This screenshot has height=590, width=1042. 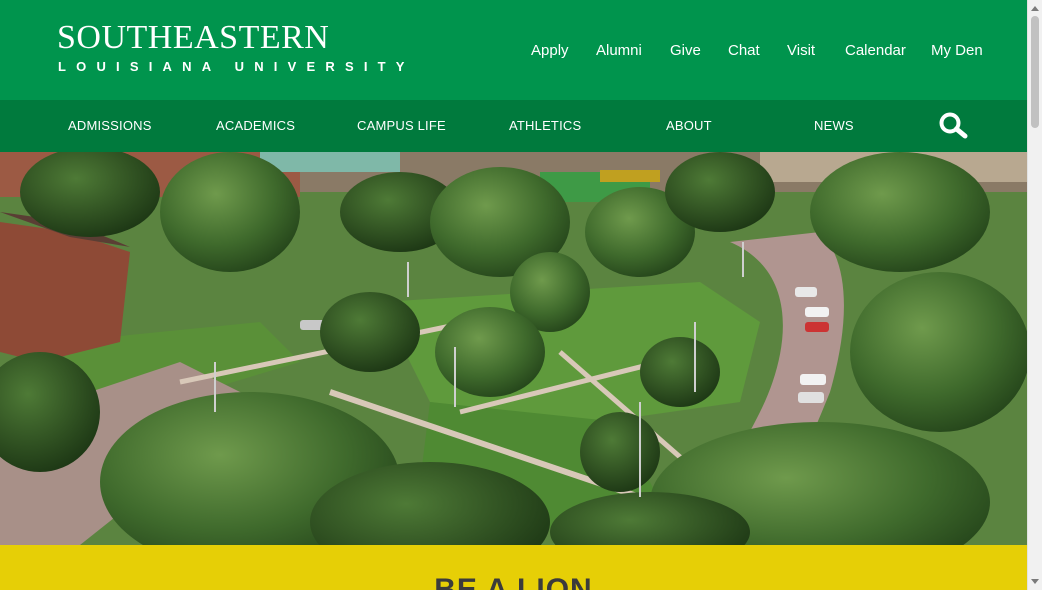 I want to click on nav-academics: ACADEMICS, so click(x=255, y=126).